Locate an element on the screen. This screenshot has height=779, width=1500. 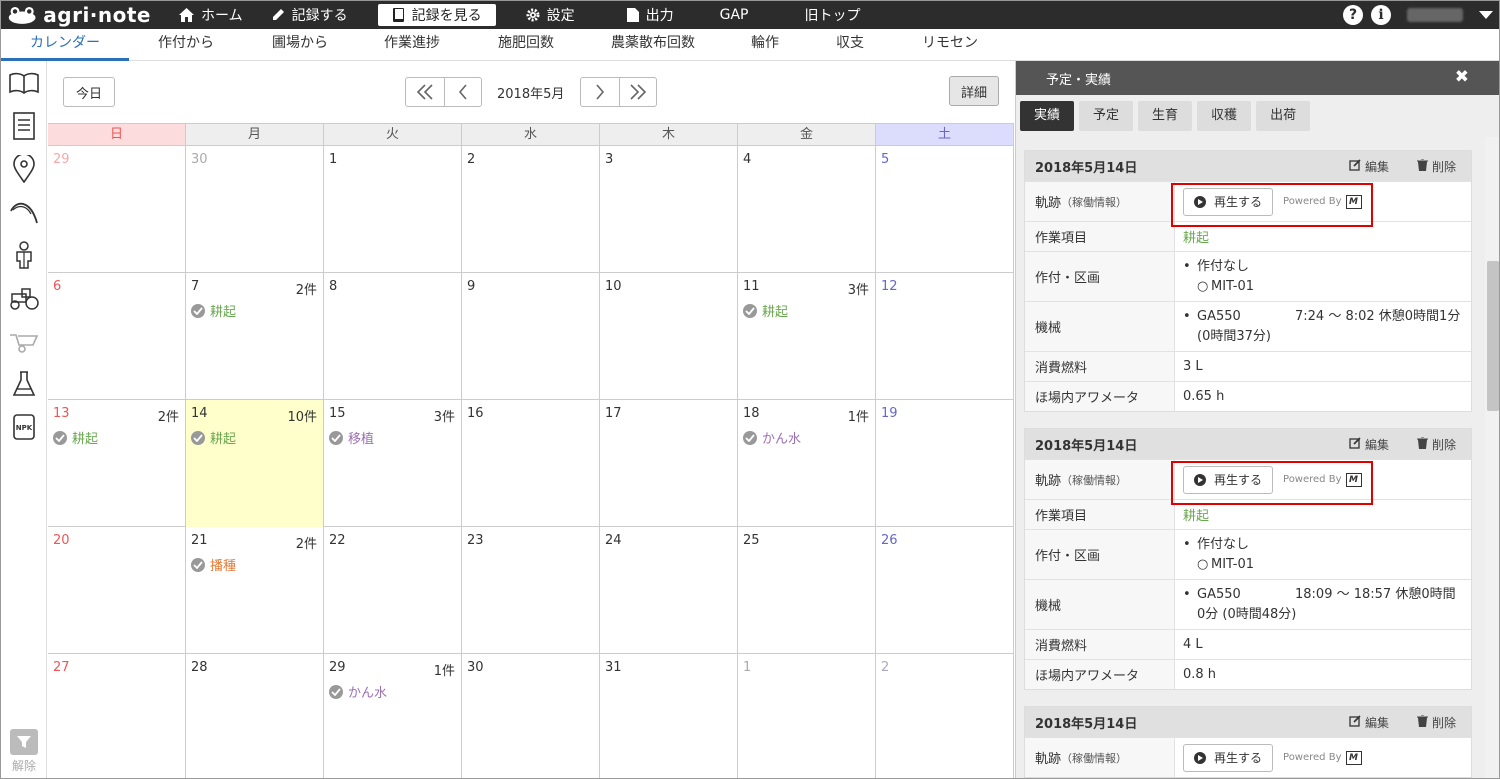
calendar-day-cell: 14 10件 耕起 is located at coordinates (255, 463).